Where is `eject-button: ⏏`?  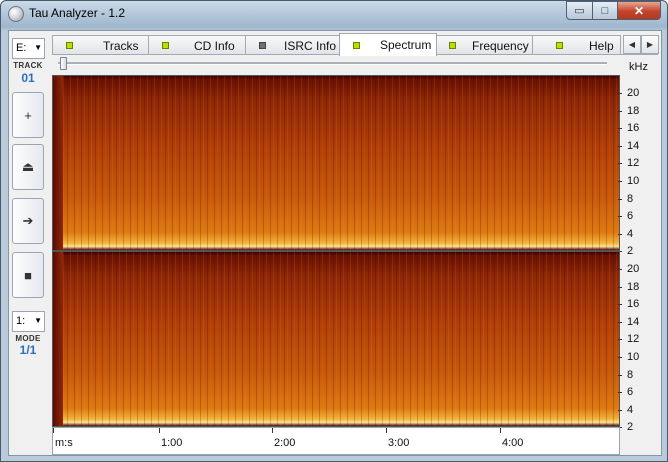 eject-button: ⏏ is located at coordinates (28, 167).